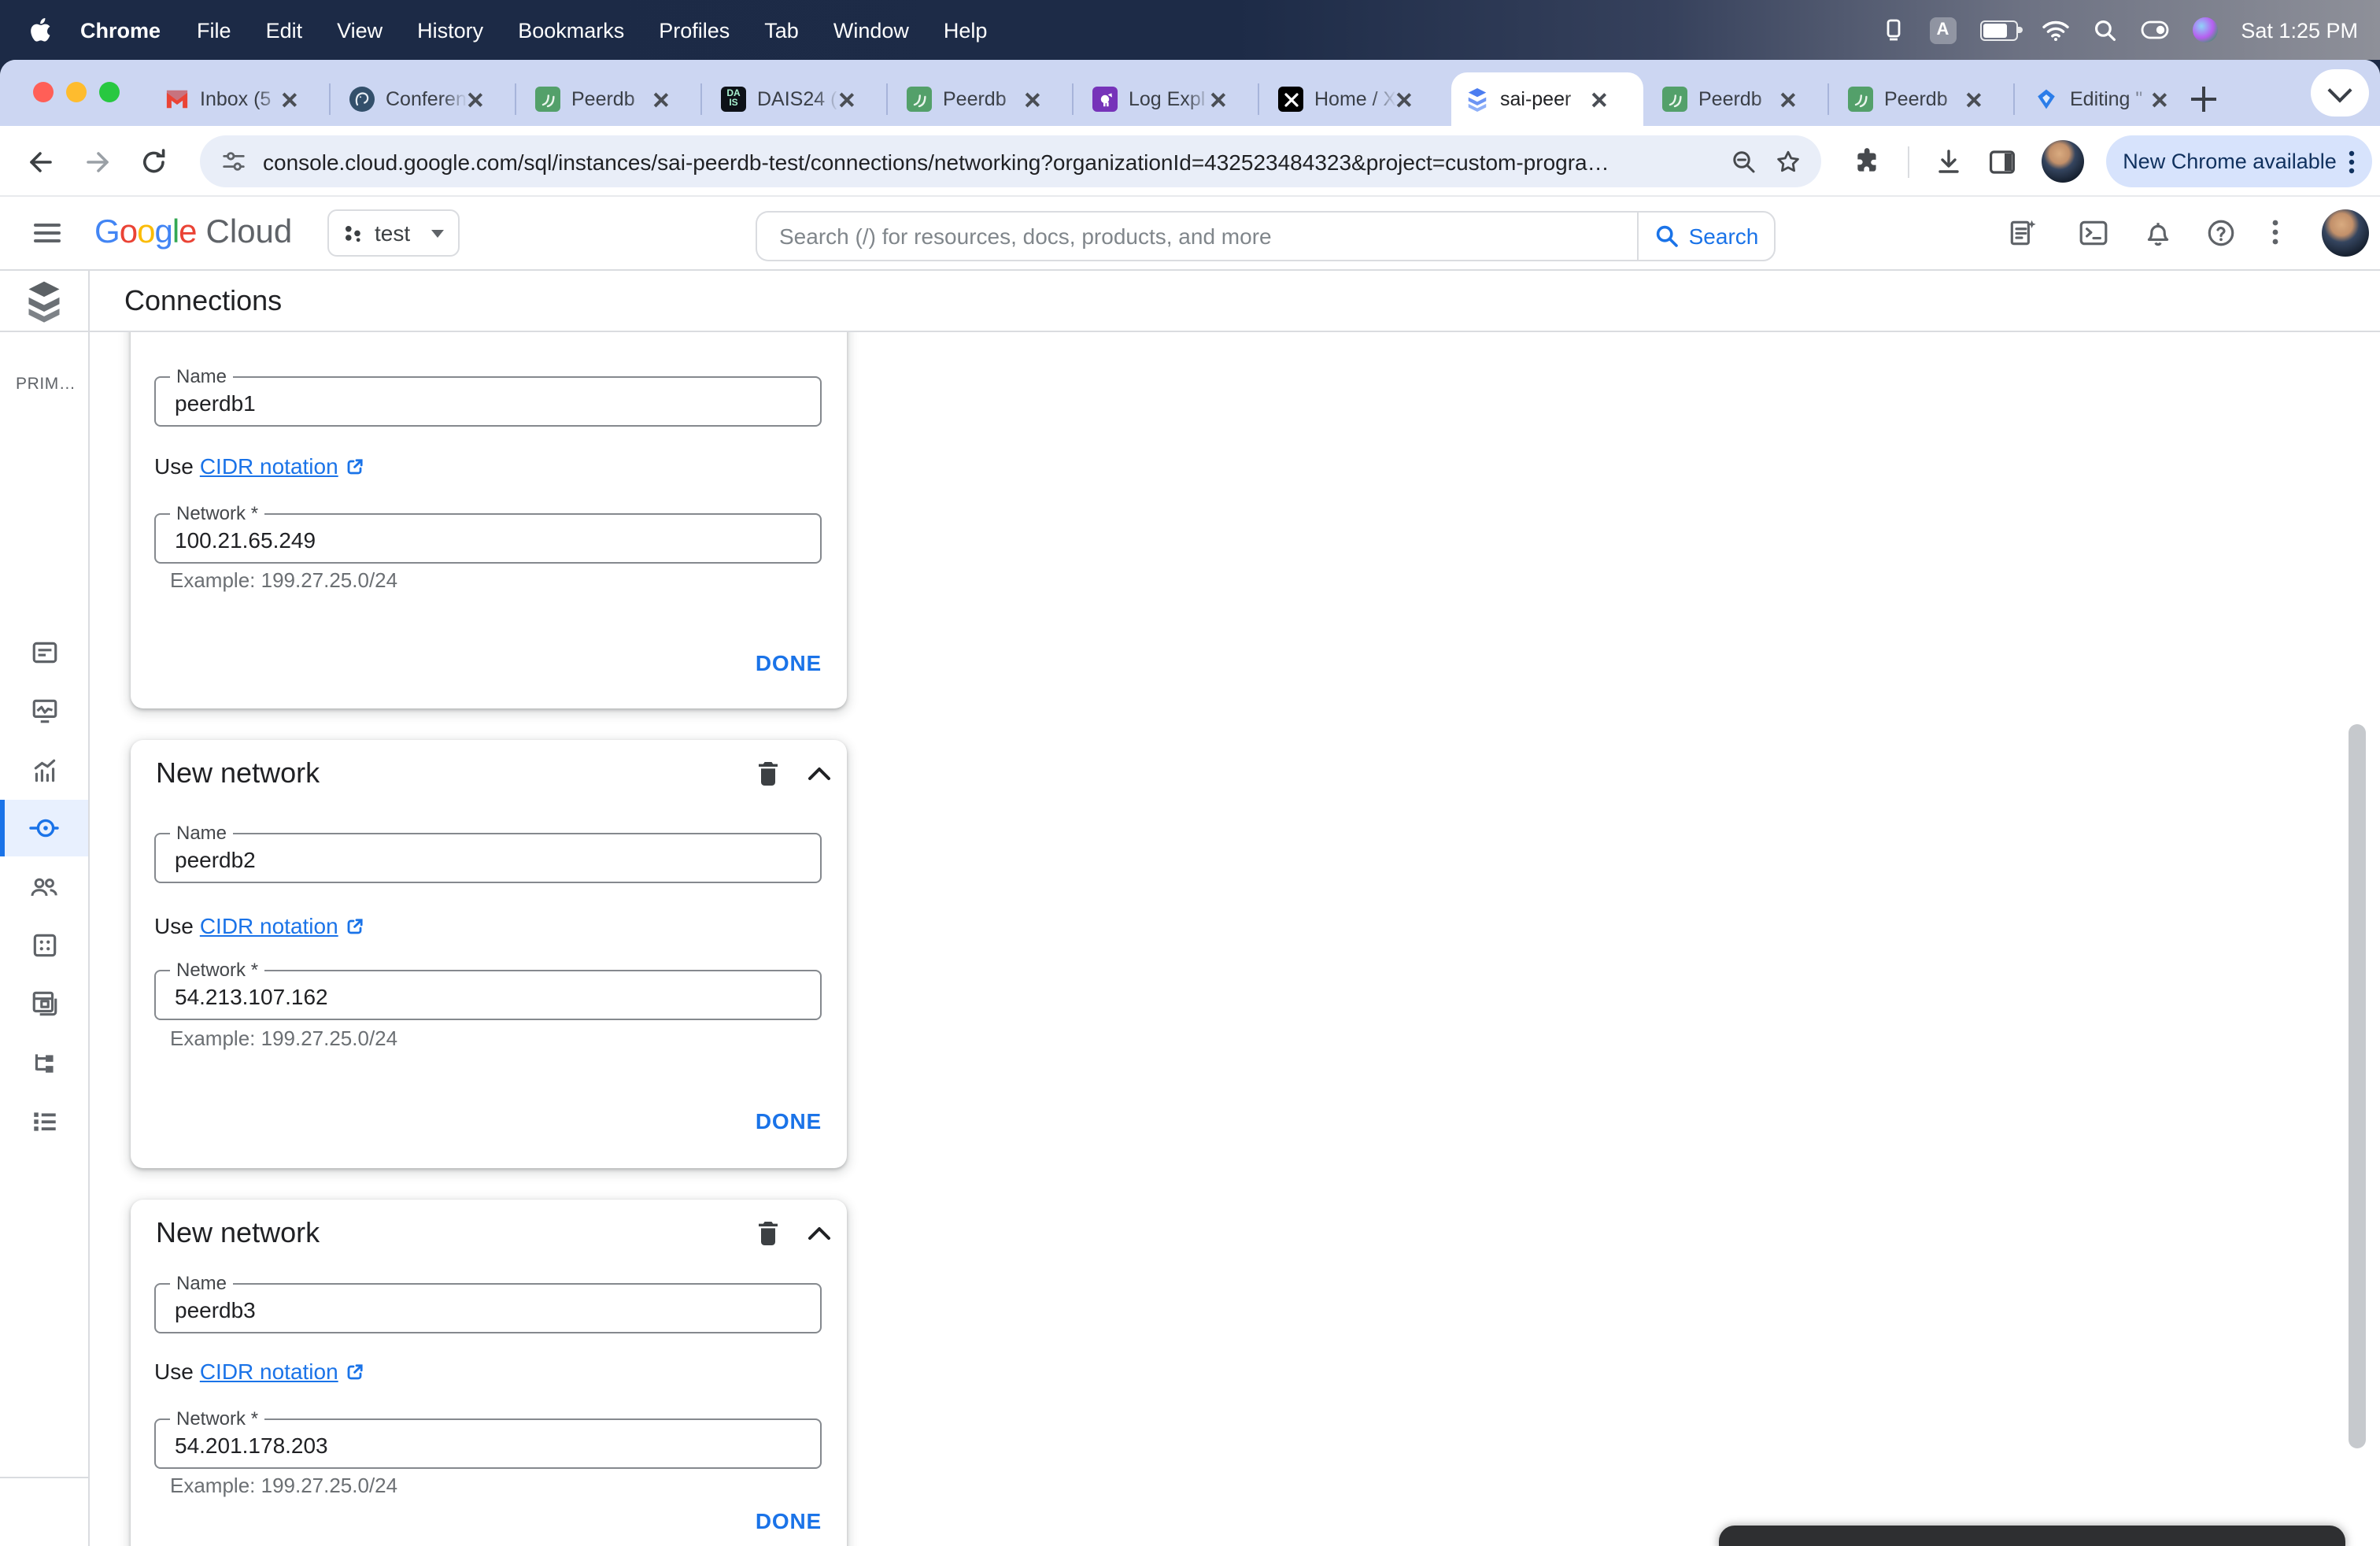  I want to click on sidebar-item-replicas, so click(44, 1062).